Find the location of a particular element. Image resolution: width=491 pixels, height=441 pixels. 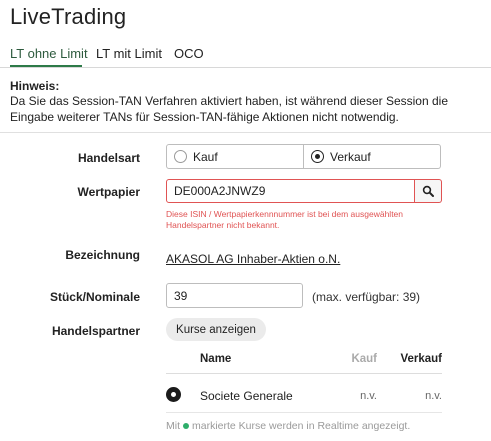

table-header-divider is located at coordinates (304, 373).